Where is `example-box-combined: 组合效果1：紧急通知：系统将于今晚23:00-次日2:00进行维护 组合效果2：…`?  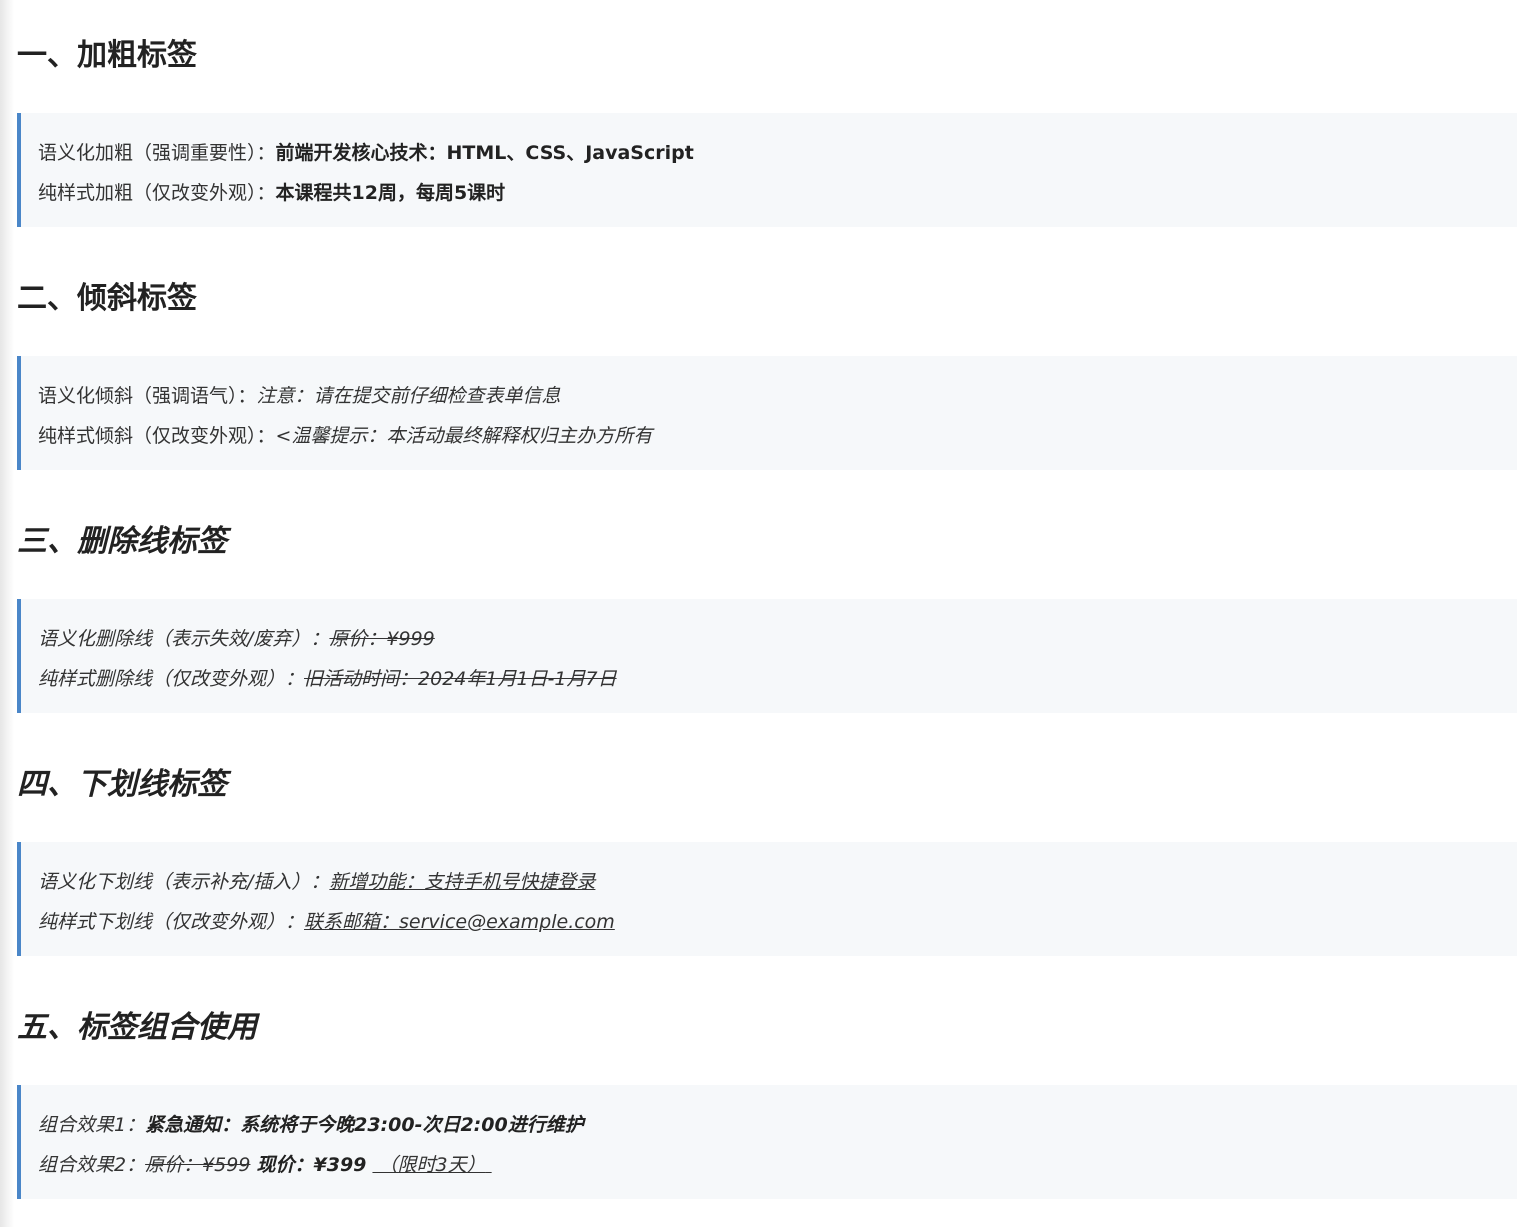 example-box-combined: 组合效果1：紧急通知：系统将于今晚23:00-次日2:00进行维护 组合效果2：… is located at coordinates (767, 1142).